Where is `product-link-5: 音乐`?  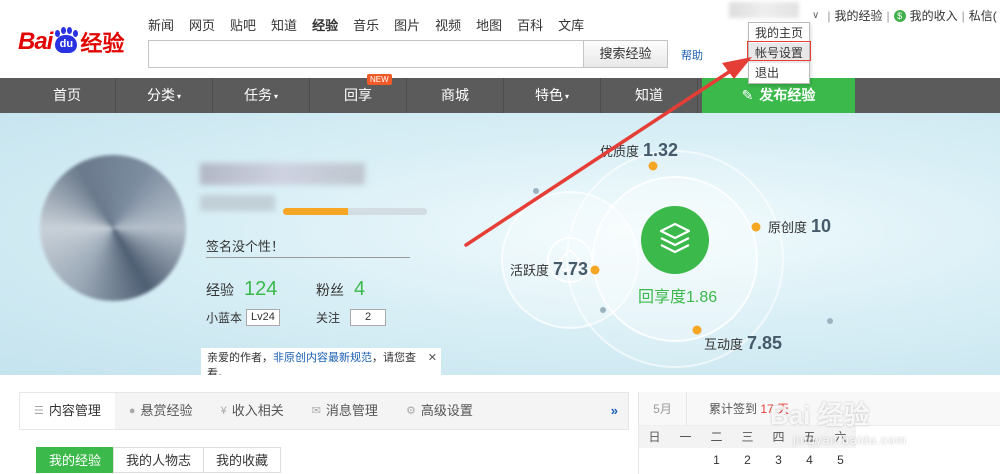
product-link-5: 音乐 is located at coordinates (366, 24).